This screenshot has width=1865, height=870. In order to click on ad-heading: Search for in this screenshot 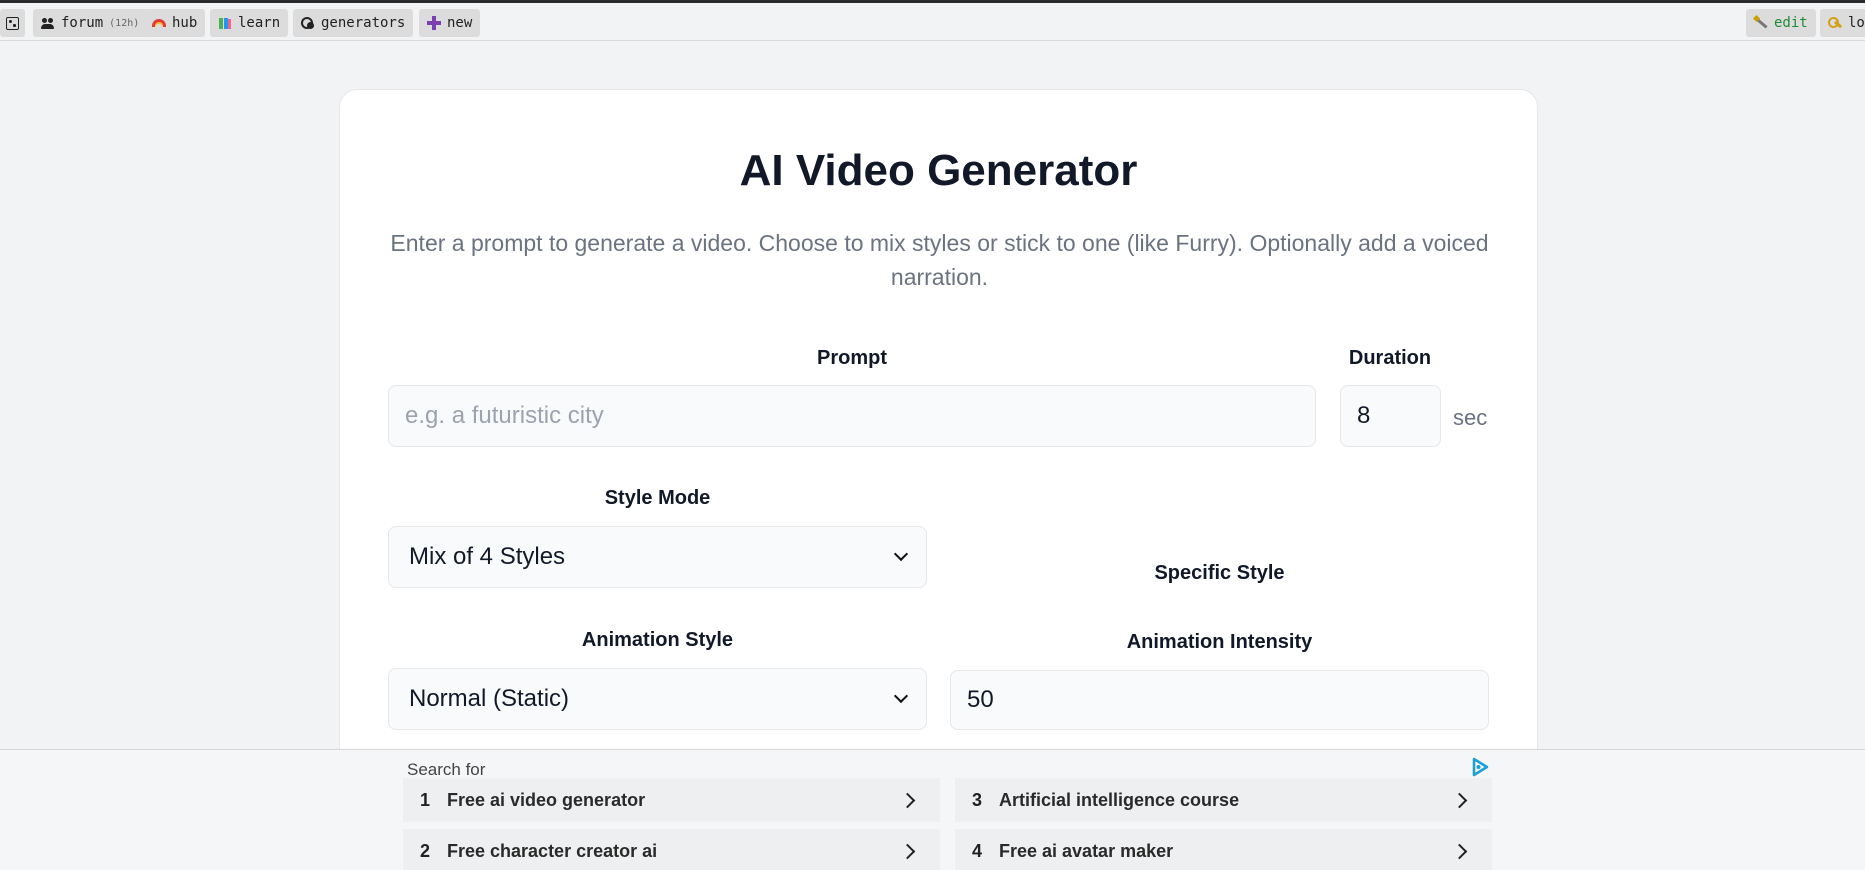, I will do `click(446, 769)`.